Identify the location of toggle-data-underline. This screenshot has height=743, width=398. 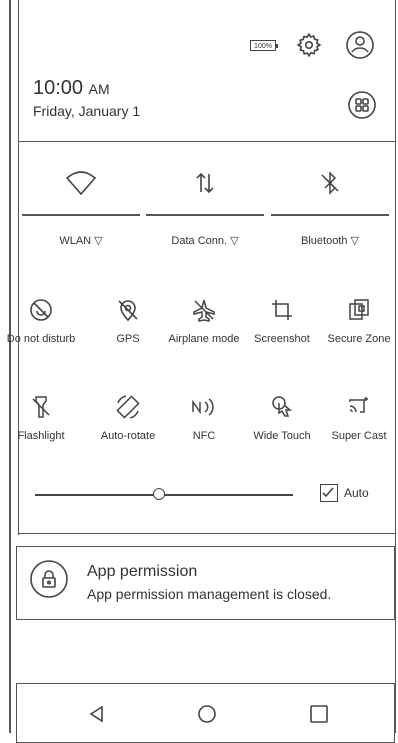
(205, 215).